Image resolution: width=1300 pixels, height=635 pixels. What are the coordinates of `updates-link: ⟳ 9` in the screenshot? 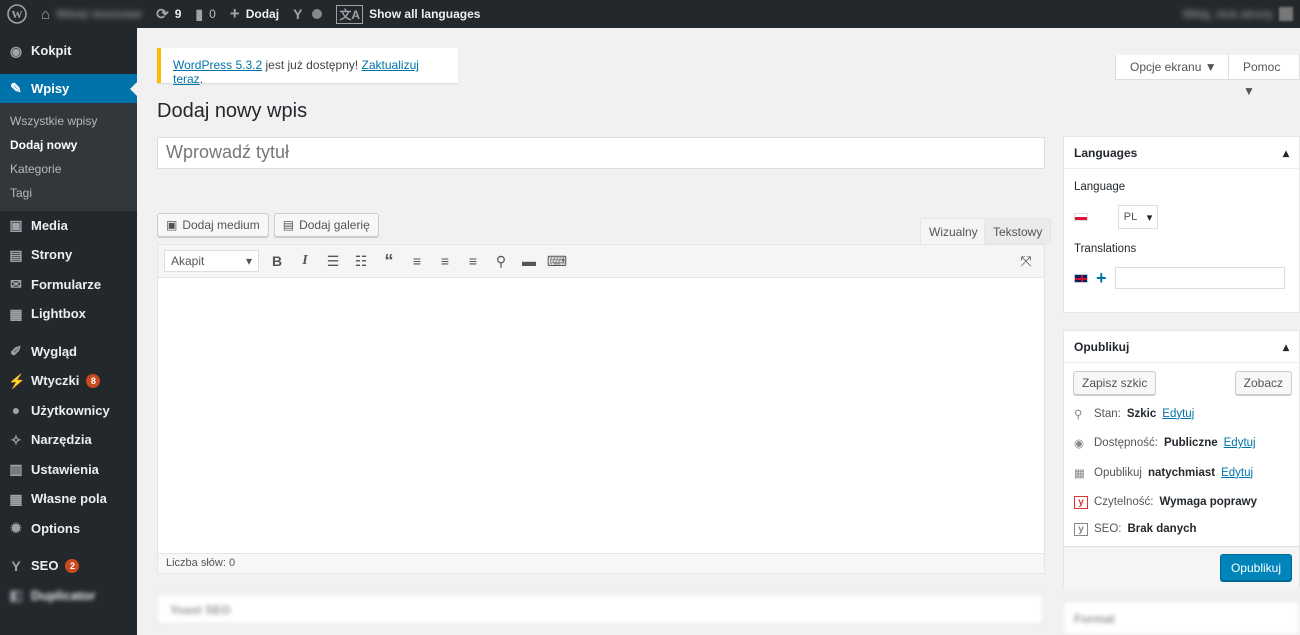 It's located at (168, 14).